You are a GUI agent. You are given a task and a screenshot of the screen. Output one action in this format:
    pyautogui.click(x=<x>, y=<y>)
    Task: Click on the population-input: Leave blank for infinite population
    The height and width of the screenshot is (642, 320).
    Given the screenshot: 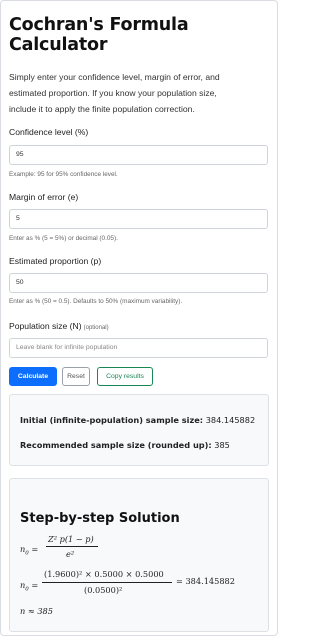 What is the action you would take?
    pyautogui.click(x=138, y=348)
    